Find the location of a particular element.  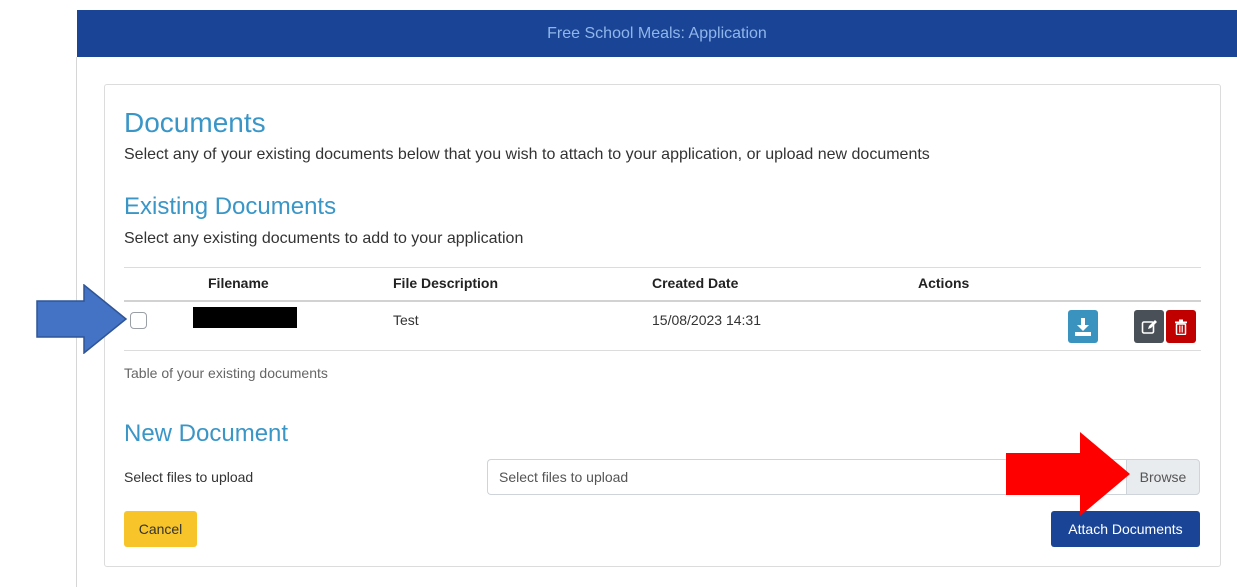

existing-documents-title: Existing Documents is located at coordinates (230, 206).